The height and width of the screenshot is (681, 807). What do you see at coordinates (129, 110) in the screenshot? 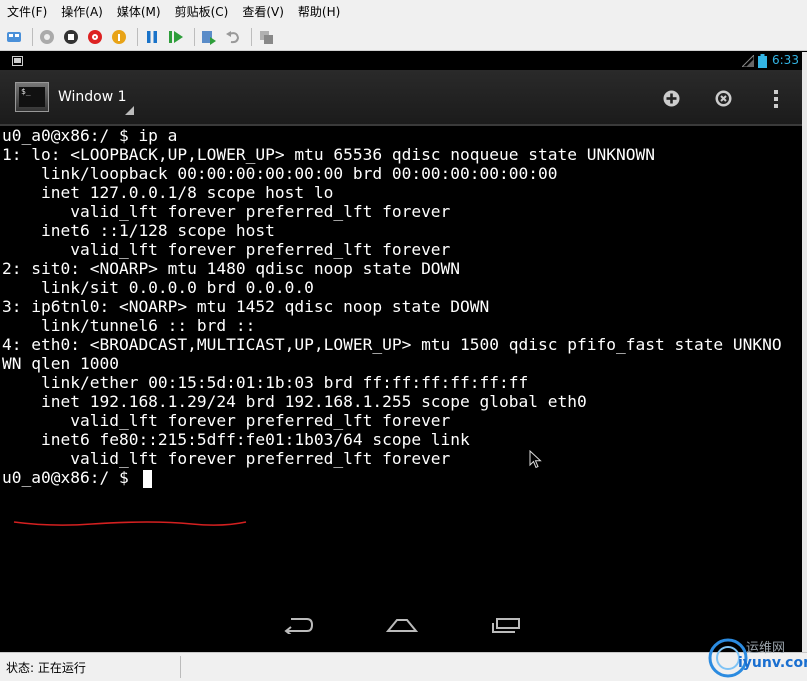
I see `window-dropdown-icon` at bounding box center [129, 110].